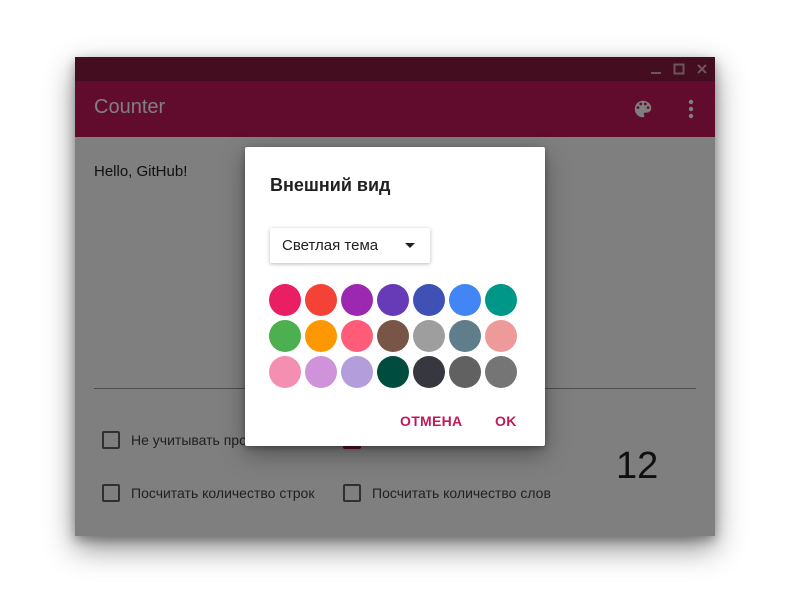 The image size is (790, 594). Describe the element at coordinates (431, 421) in the screenshot. I see `cancel-button: ОТМЕНА` at that location.